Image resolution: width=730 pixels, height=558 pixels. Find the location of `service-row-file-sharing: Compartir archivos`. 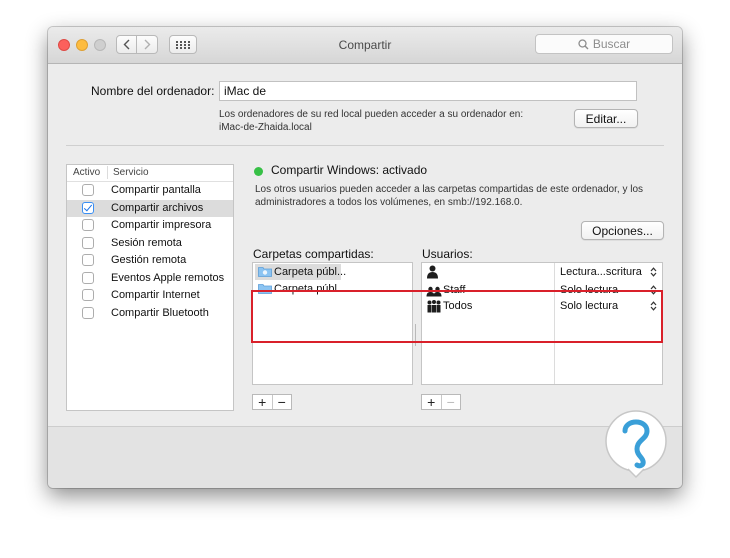

service-row-file-sharing: Compartir archivos is located at coordinates (150, 208).